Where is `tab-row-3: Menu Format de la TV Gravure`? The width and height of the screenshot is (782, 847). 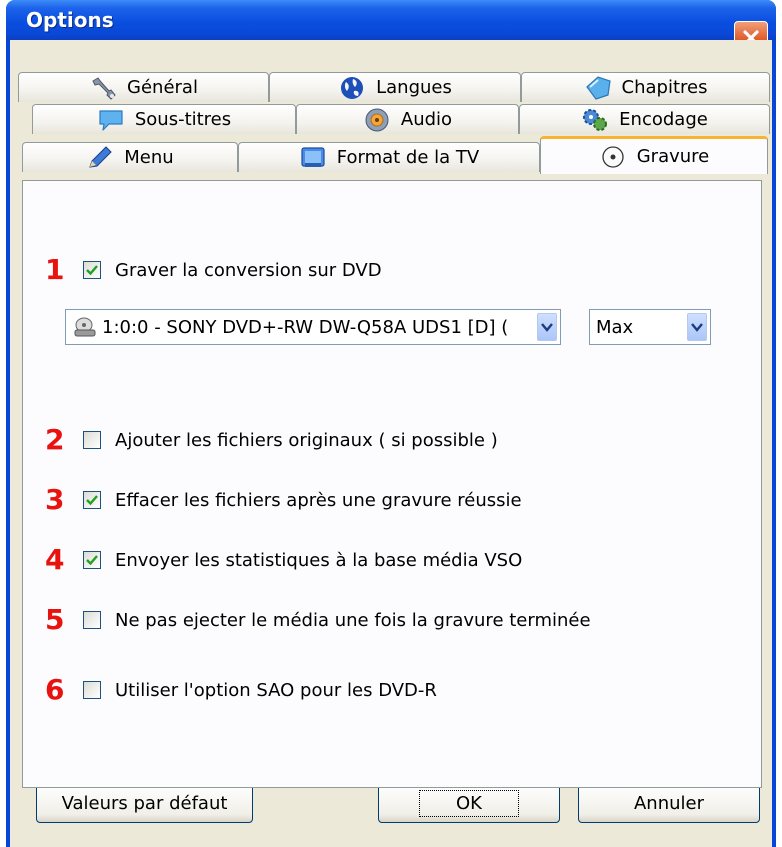
tab-row-3: Menu Format de la TV Gravure is located at coordinates (391, 155).